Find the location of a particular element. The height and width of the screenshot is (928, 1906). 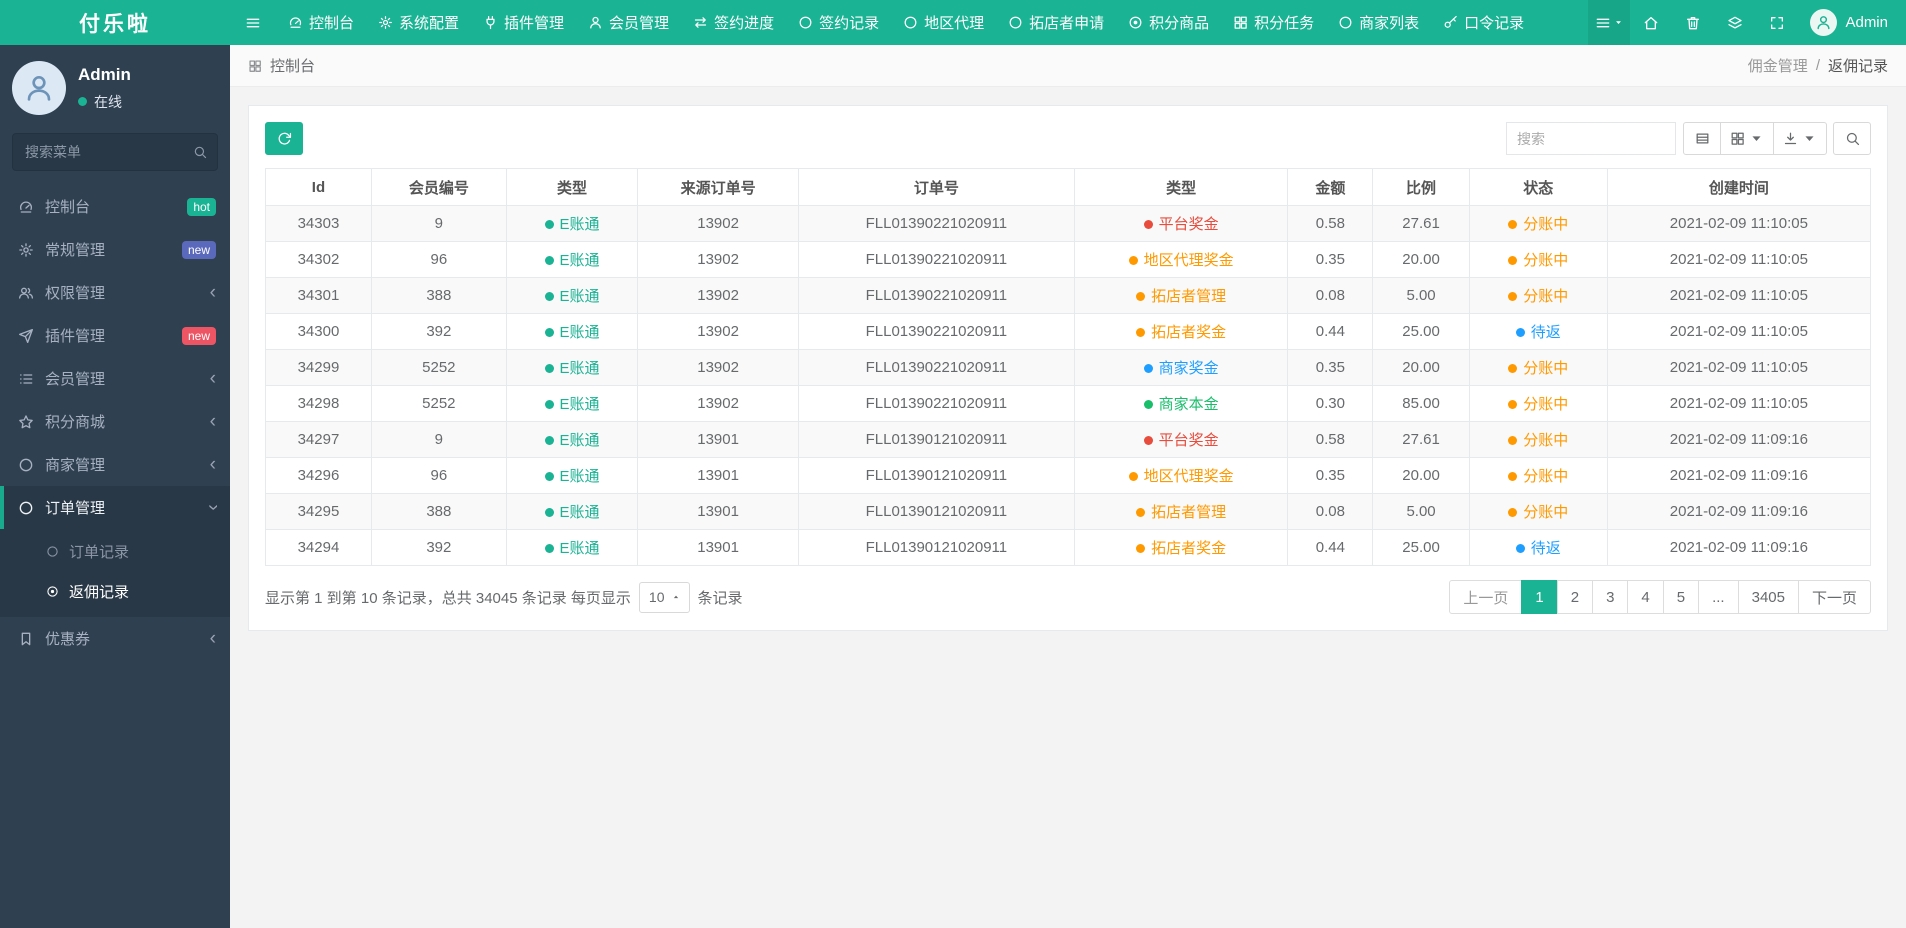

page-button: 5 is located at coordinates (1681, 597).